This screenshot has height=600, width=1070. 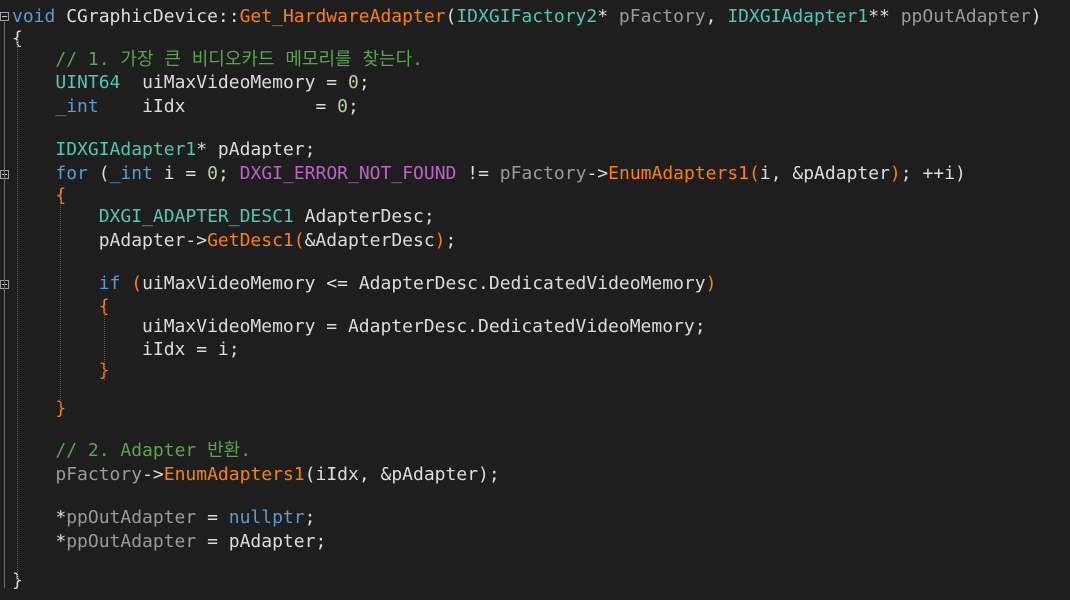 What do you see at coordinates (716, 16) in the screenshot?
I see `code-token-plain: ,` at bounding box center [716, 16].